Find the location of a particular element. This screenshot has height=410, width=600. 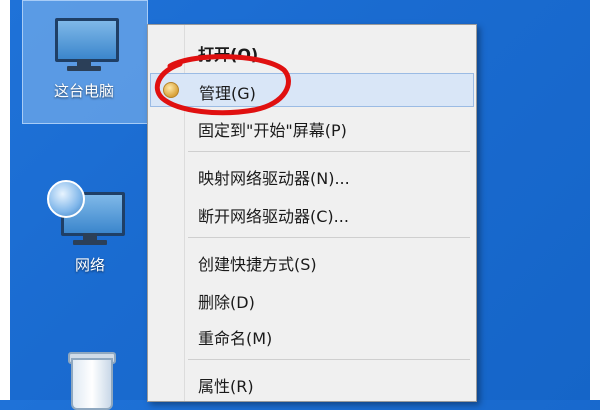

network-icon is located at coordinates (86, 214).